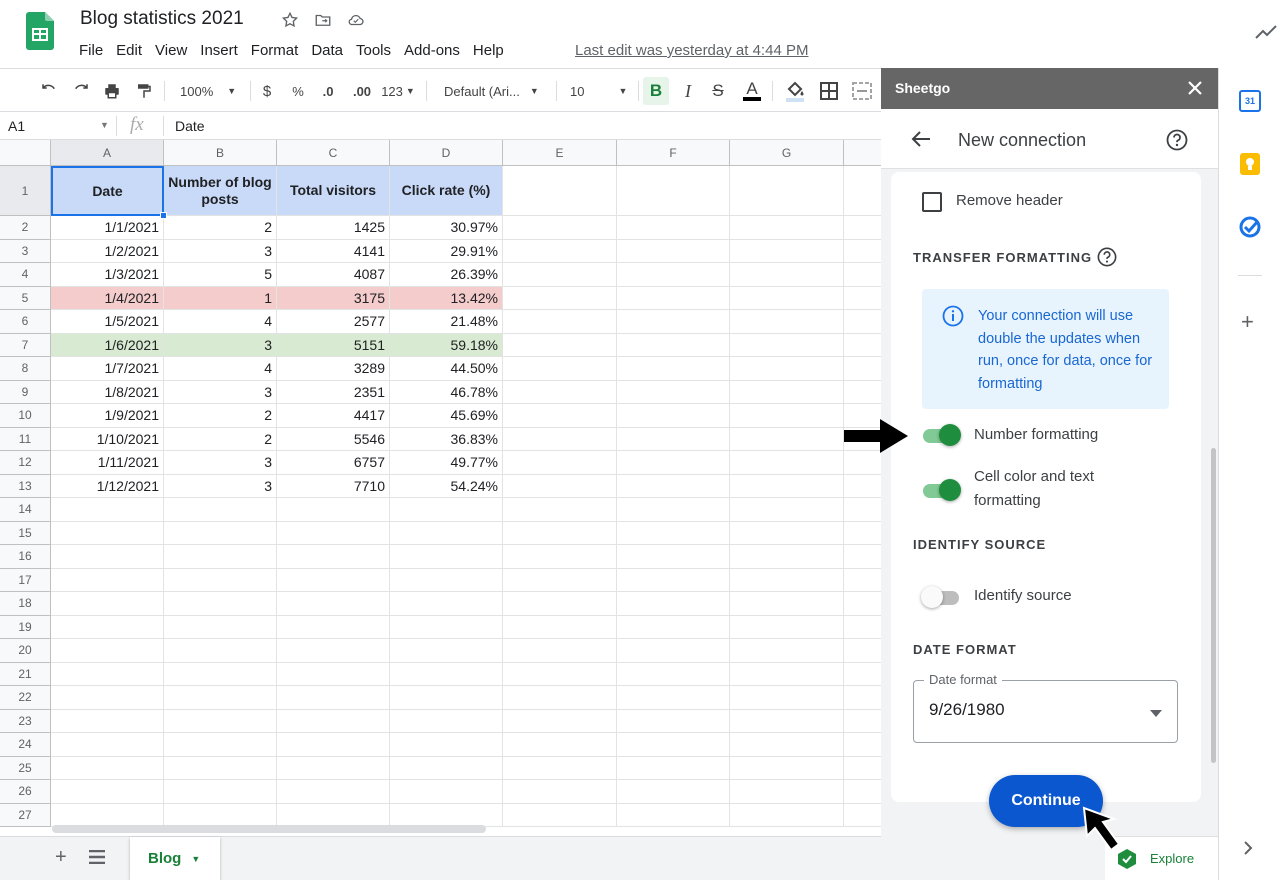 Image resolution: width=1280 pixels, height=880 pixels. What do you see at coordinates (25, 721) in the screenshot?
I see `row-header: 23` at bounding box center [25, 721].